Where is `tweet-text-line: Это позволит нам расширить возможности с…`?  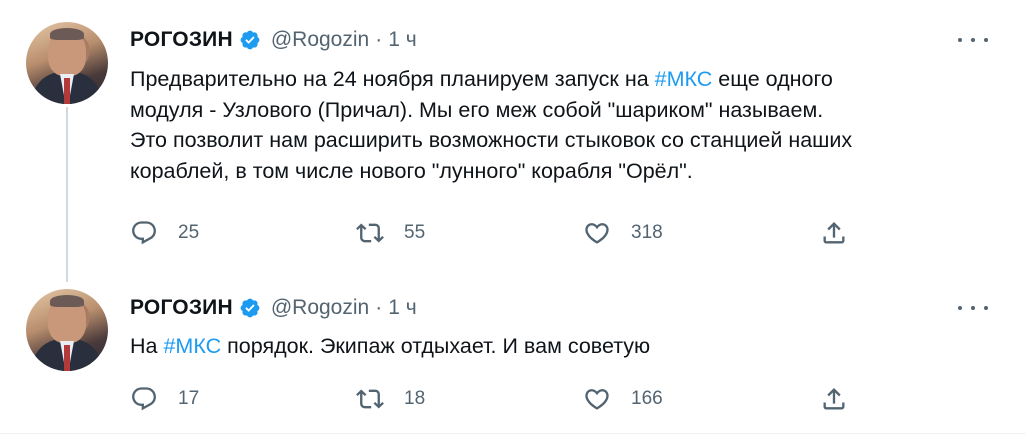 tweet-text-line: Это позволит нам расширить возможности с… is located at coordinates (491, 140).